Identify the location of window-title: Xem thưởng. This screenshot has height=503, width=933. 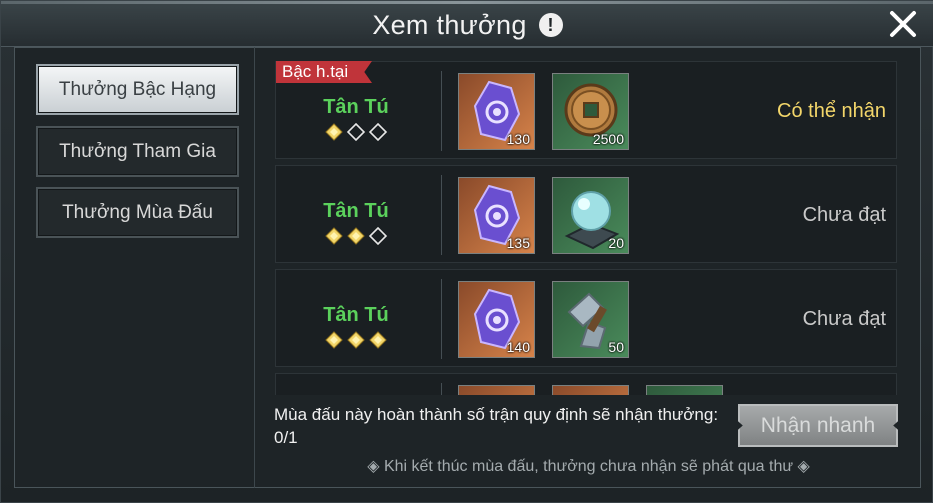
(449, 25).